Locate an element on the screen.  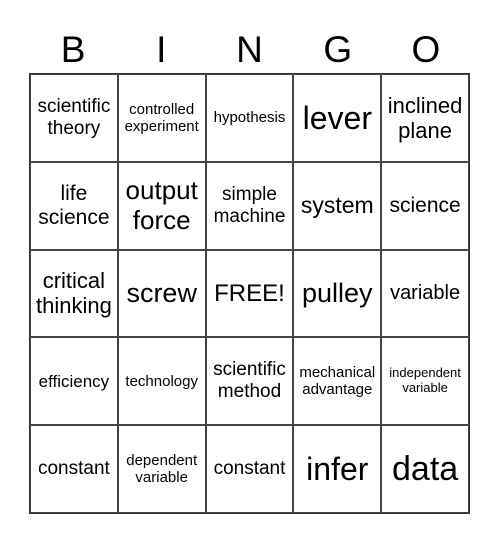
bingo-cell: scientific theory is located at coordinates (74, 118).